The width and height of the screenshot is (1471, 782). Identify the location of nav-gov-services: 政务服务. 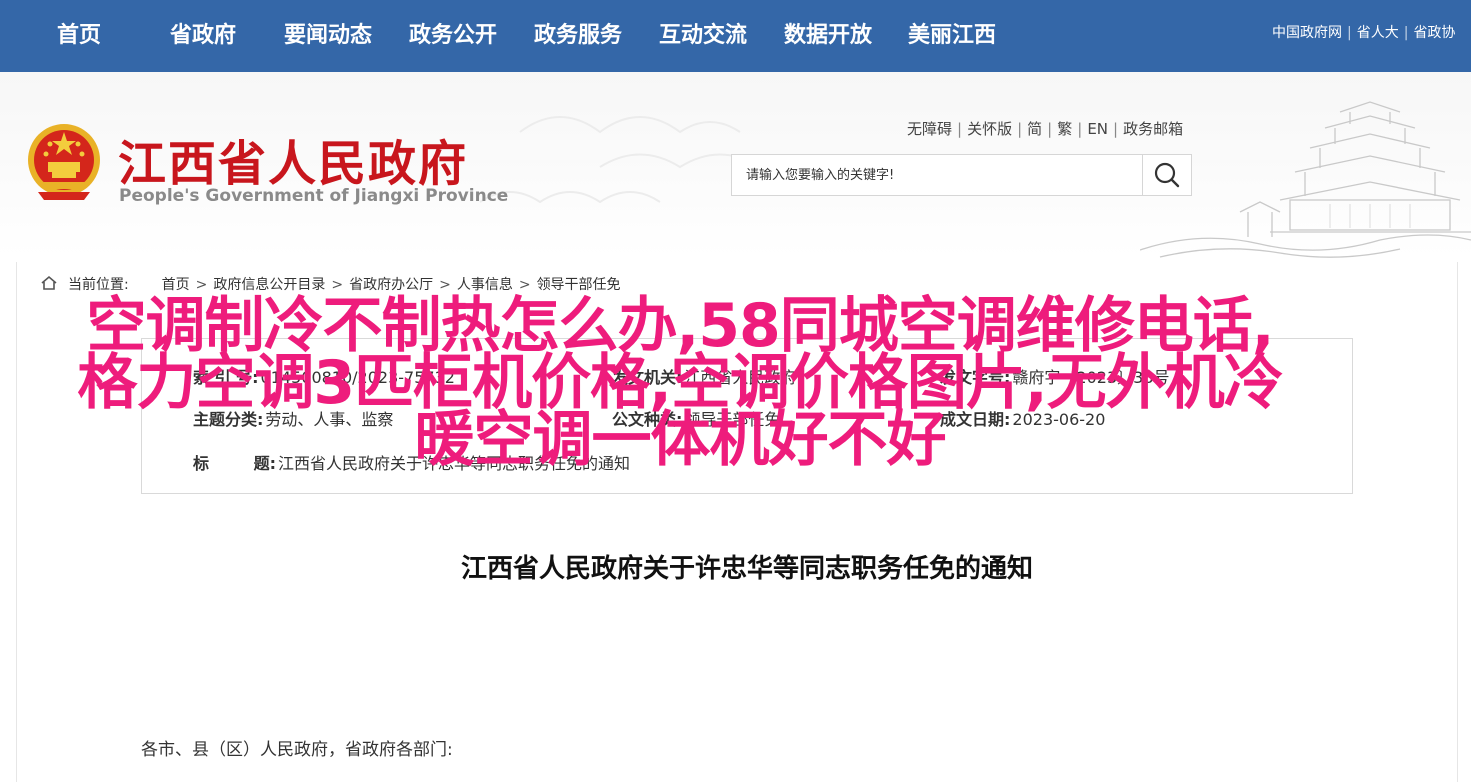
(578, 36).